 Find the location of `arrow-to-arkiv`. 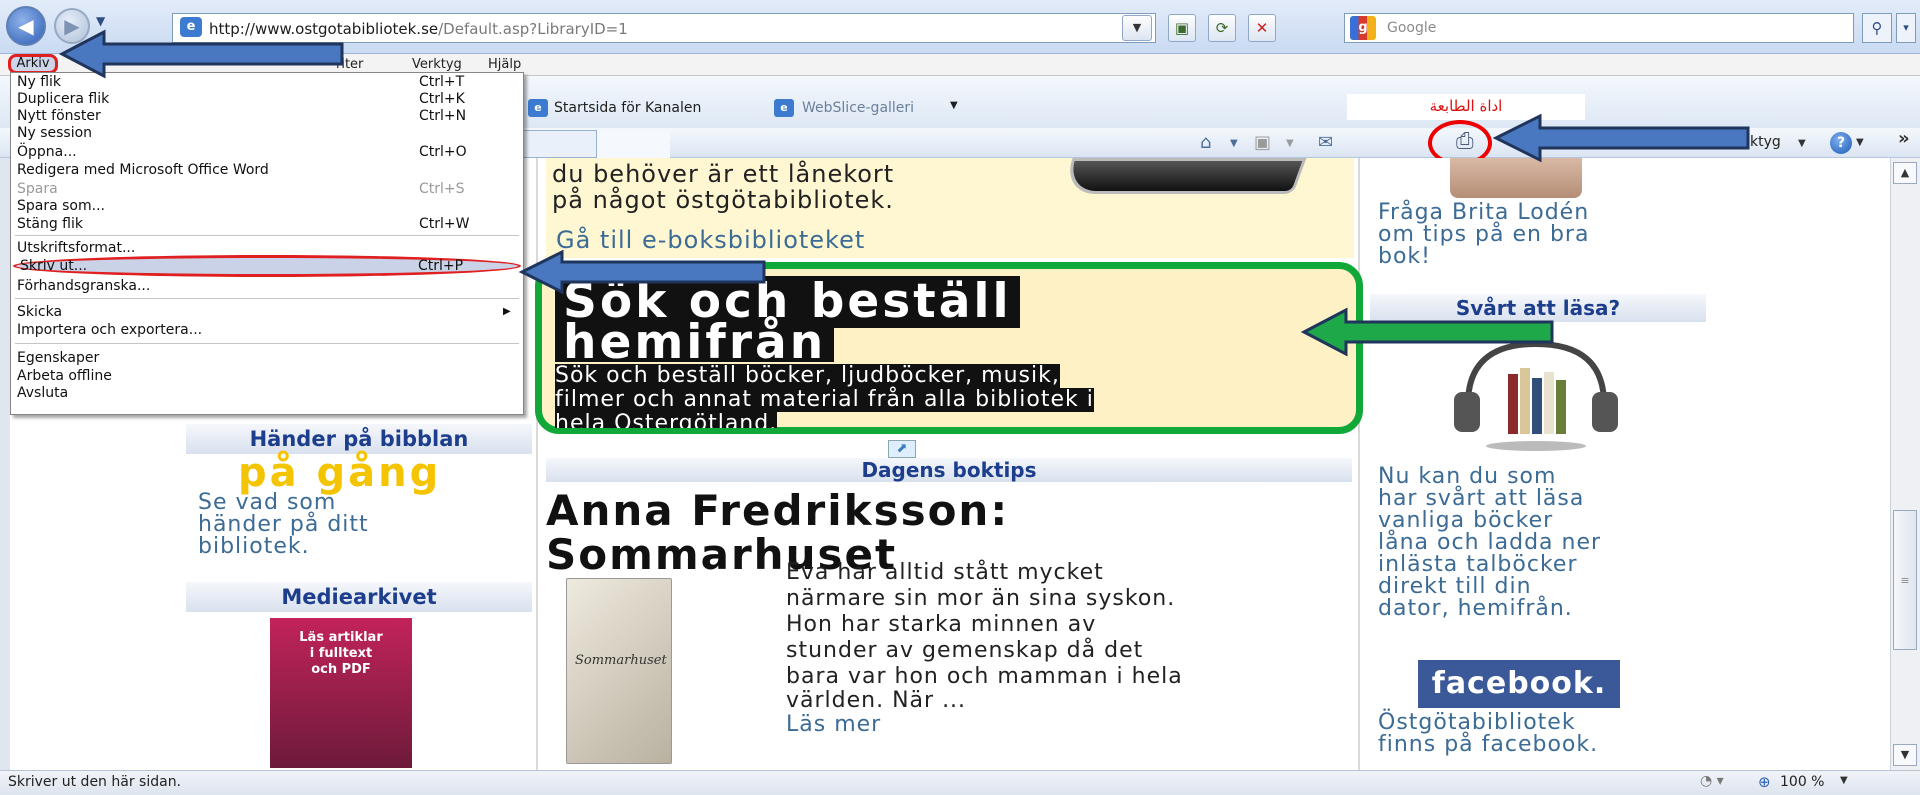

arrow-to-arkiv is located at coordinates (201, 54).